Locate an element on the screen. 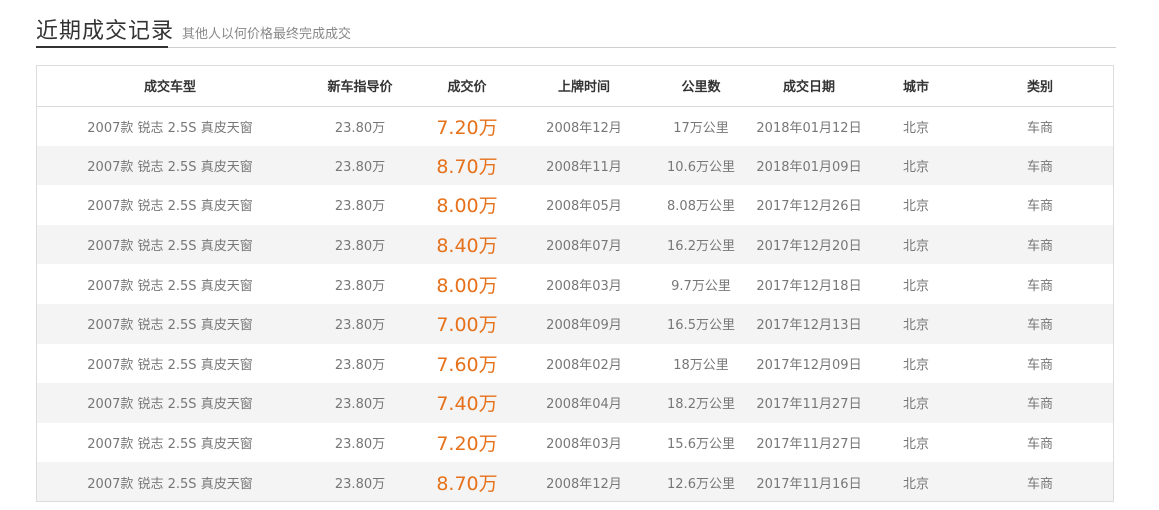 The height and width of the screenshot is (510, 1159). cell-reg-date: 2008年04月 is located at coordinates (584, 405).